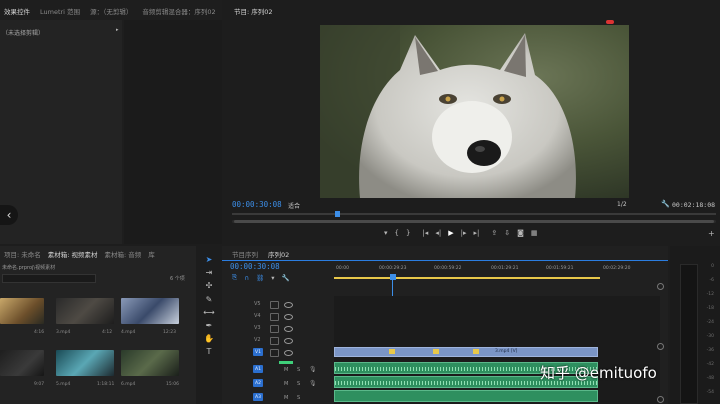 This screenshot has height=404, width=720. I want to click on fit-dropdown: 适合, so click(294, 205).